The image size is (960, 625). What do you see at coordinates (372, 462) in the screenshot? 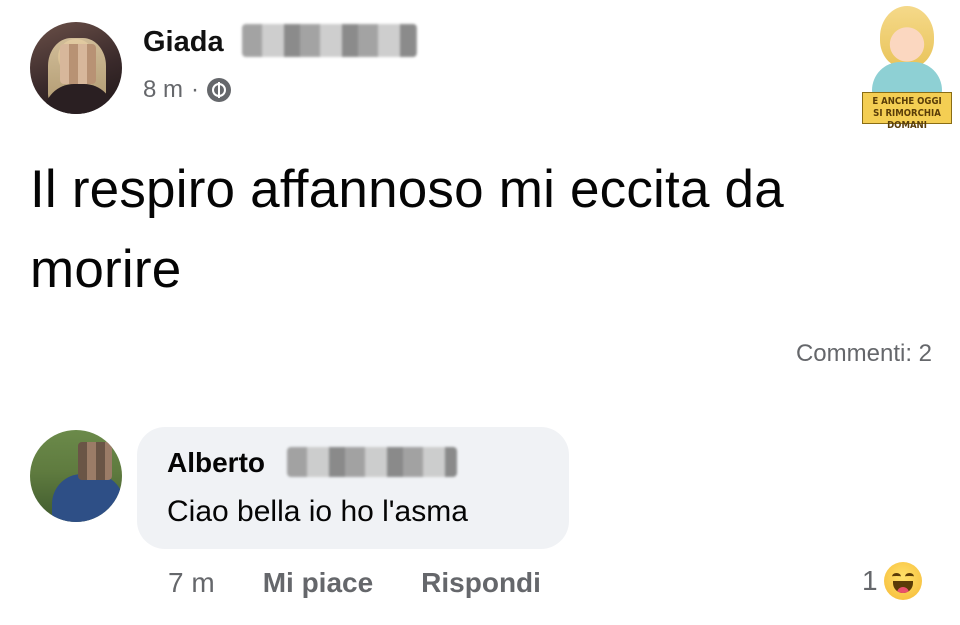
I see `commenter-name-redaction` at bounding box center [372, 462].